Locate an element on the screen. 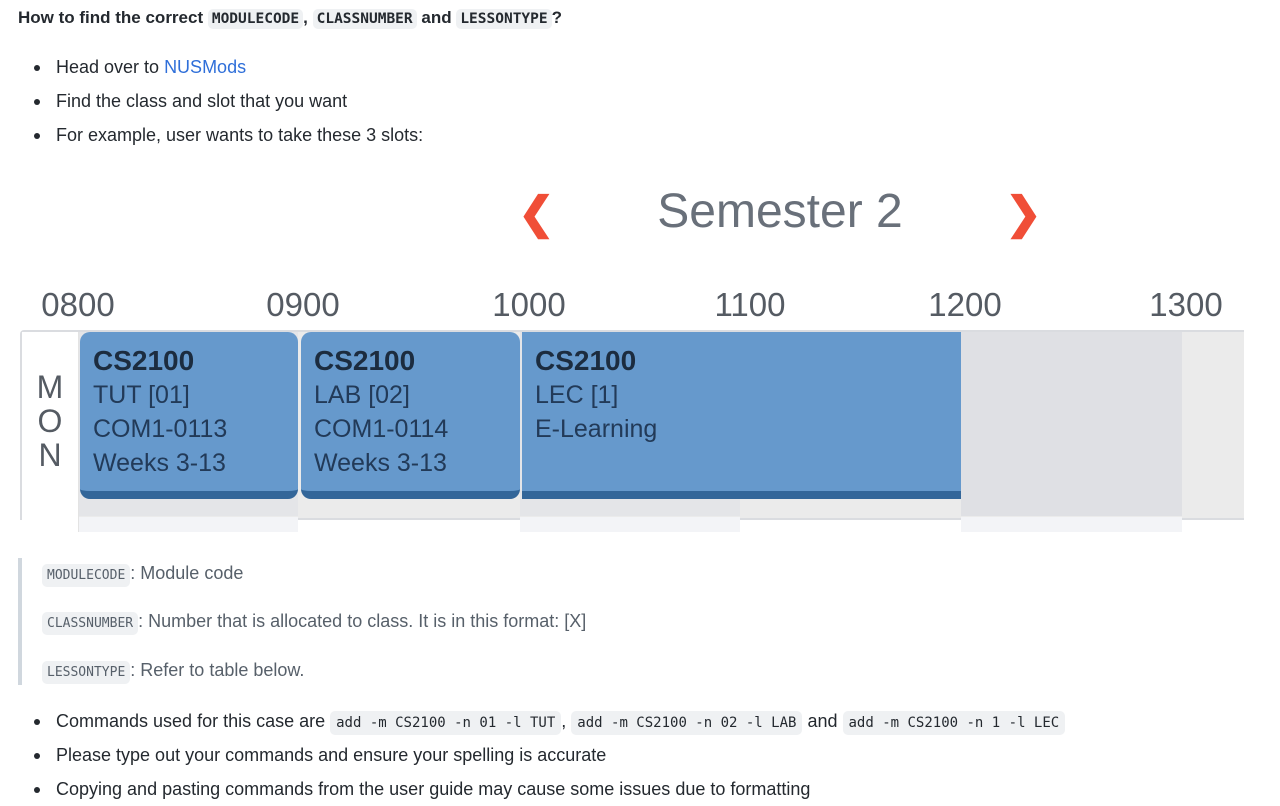 This screenshot has width=1280, height=806. hour-label: 0900 is located at coordinates (303, 304).